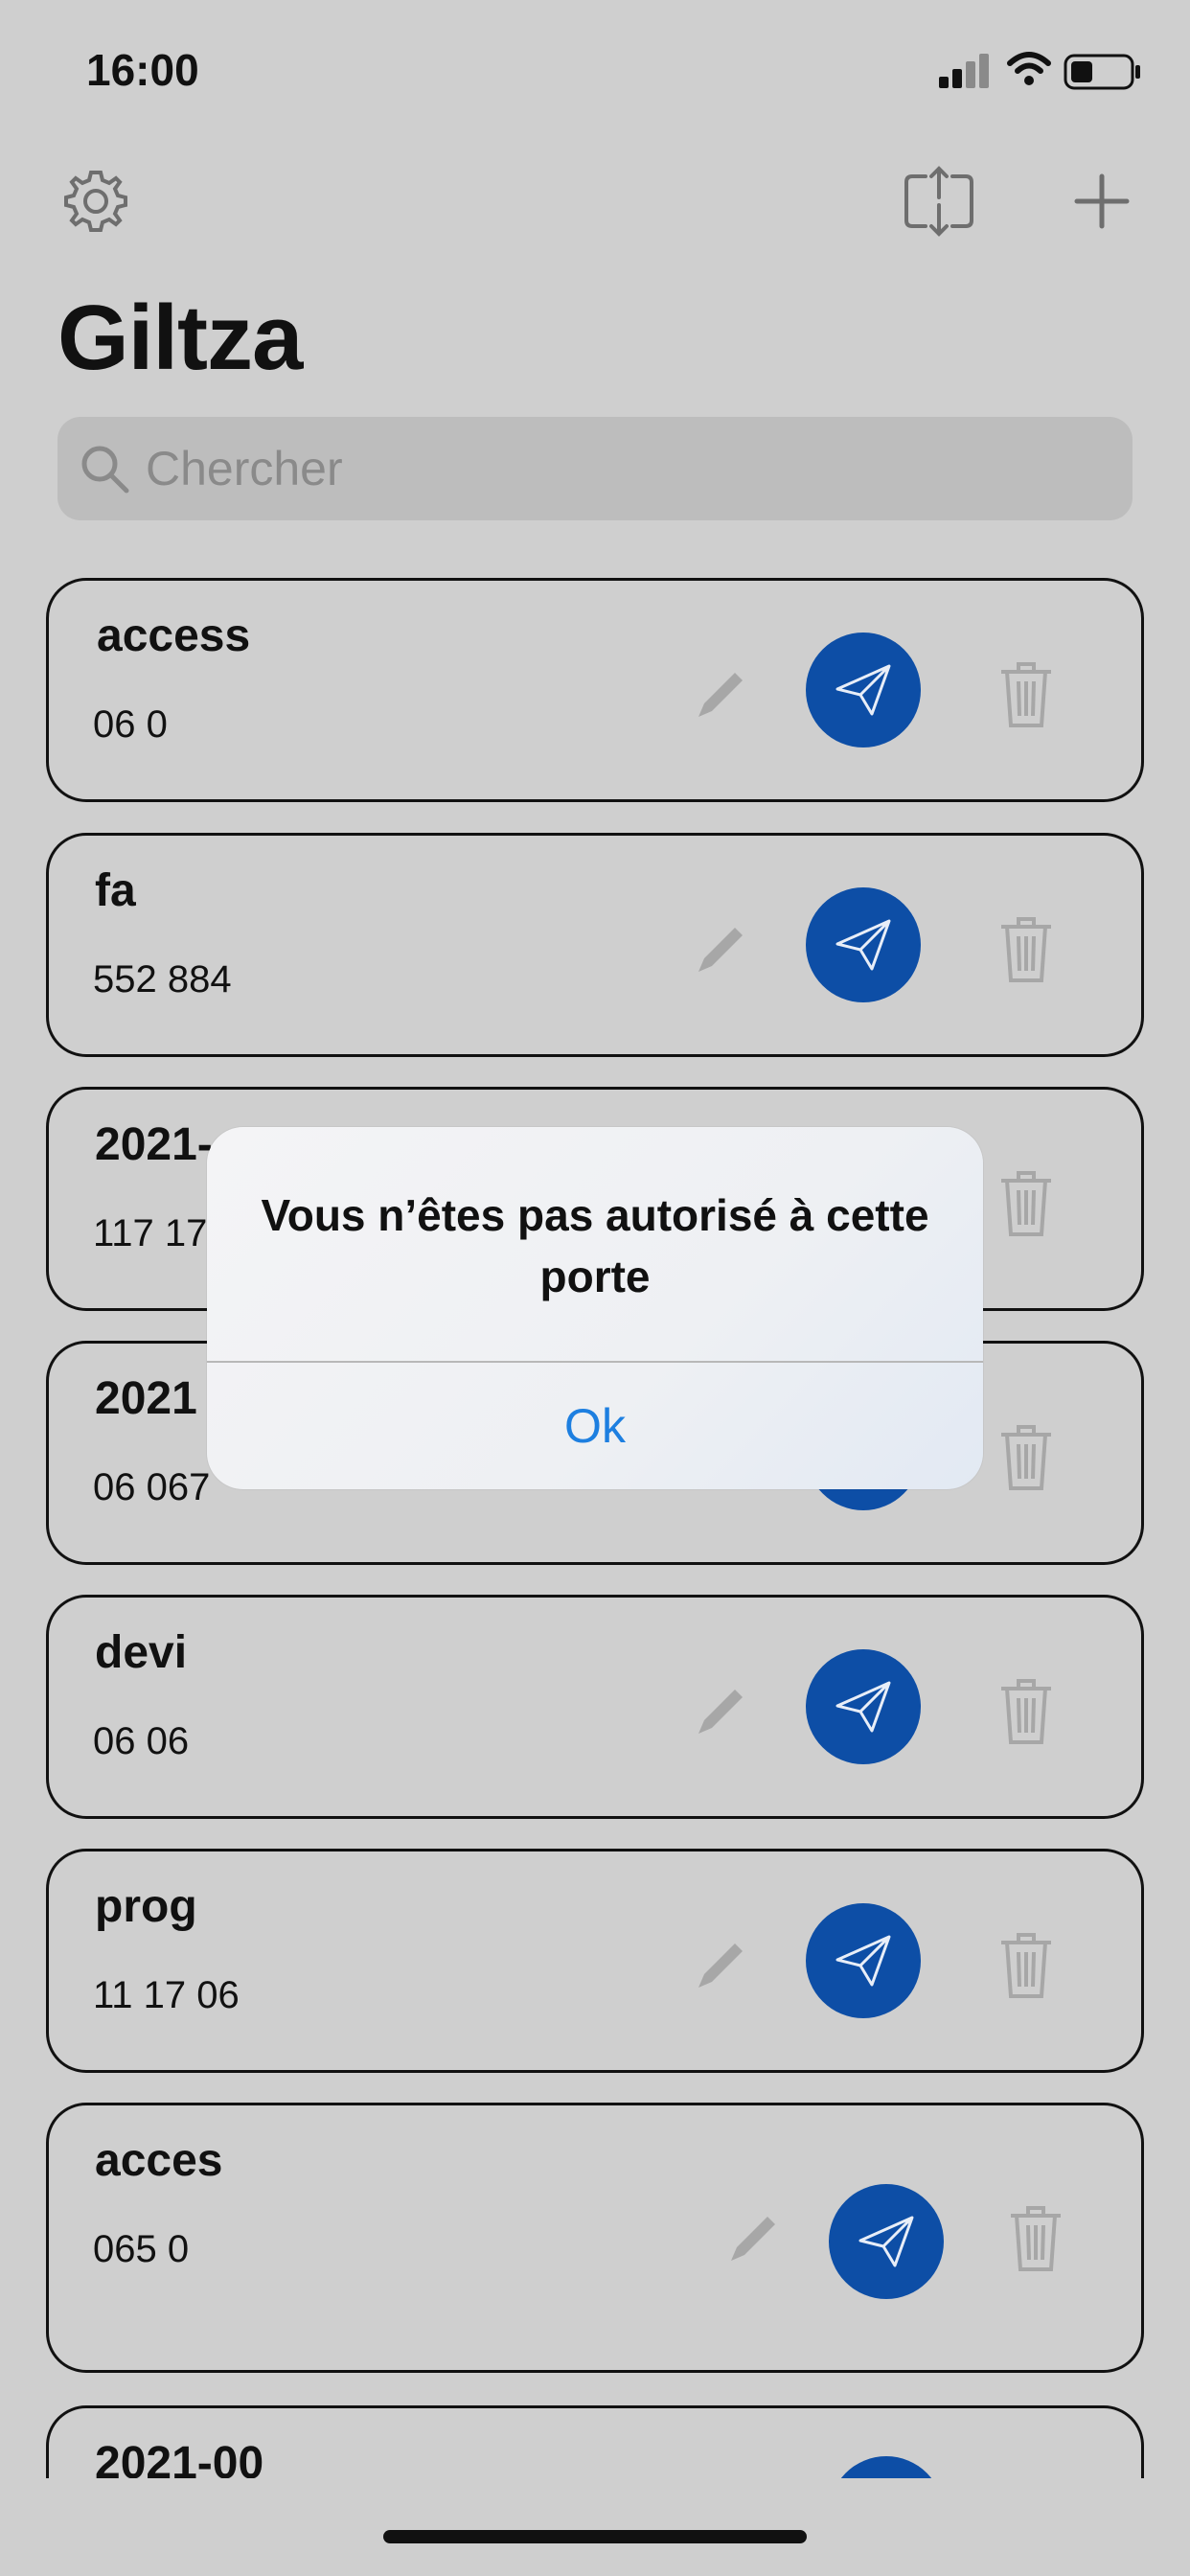 This screenshot has width=1190, height=2576. What do you see at coordinates (595, 1245) in the screenshot?
I see `alert-message: Vous n’êtes pas autorisé à cette porte` at bounding box center [595, 1245].